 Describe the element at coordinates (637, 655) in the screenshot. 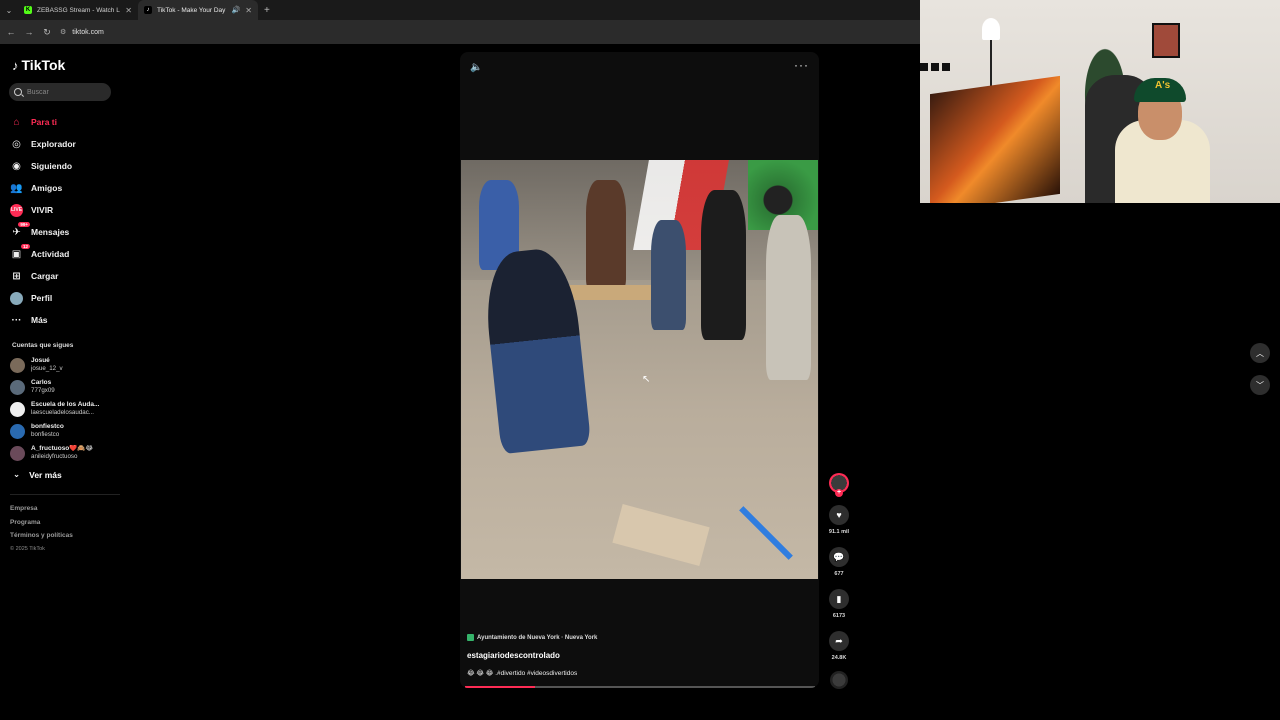

I see `video-author: estagiariodescontrolado` at that location.